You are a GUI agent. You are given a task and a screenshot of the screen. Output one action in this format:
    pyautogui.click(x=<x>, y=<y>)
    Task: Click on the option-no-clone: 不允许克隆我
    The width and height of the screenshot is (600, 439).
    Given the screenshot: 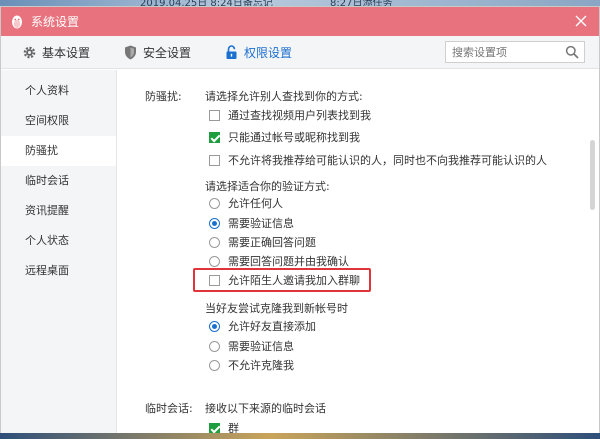 What is the action you would take?
    pyautogui.click(x=251, y=365)
    